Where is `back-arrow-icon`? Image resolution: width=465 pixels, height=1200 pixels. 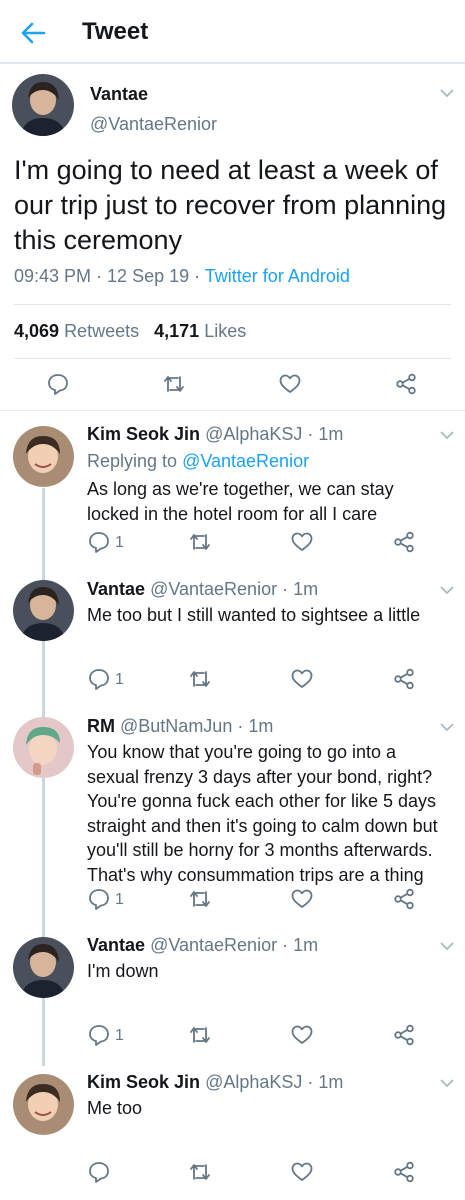 back-arrow-icon is located at coordinates (33, 33).